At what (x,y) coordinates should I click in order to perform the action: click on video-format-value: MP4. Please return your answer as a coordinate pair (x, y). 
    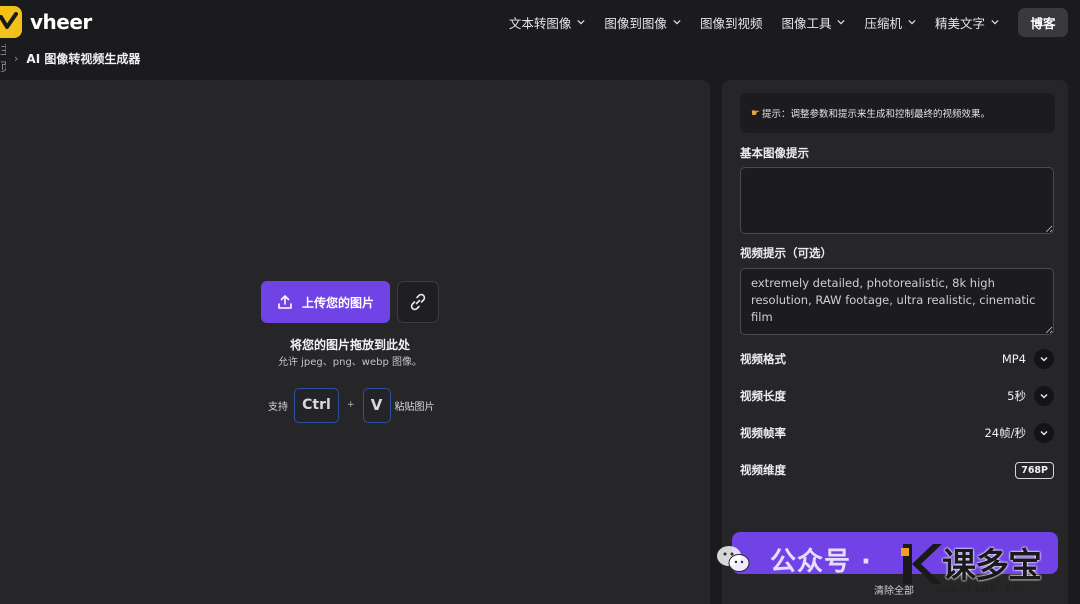
    Looking at the image, I should click on (1013, 359).